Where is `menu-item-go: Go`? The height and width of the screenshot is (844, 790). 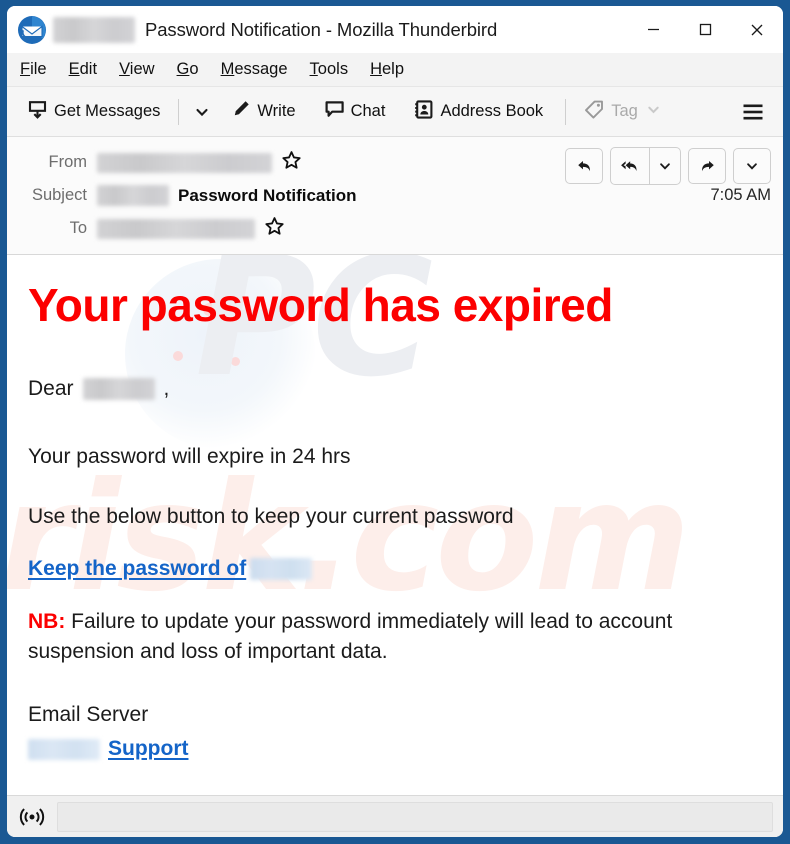
menu-item-go: Go is located at coordinates (188, 69).